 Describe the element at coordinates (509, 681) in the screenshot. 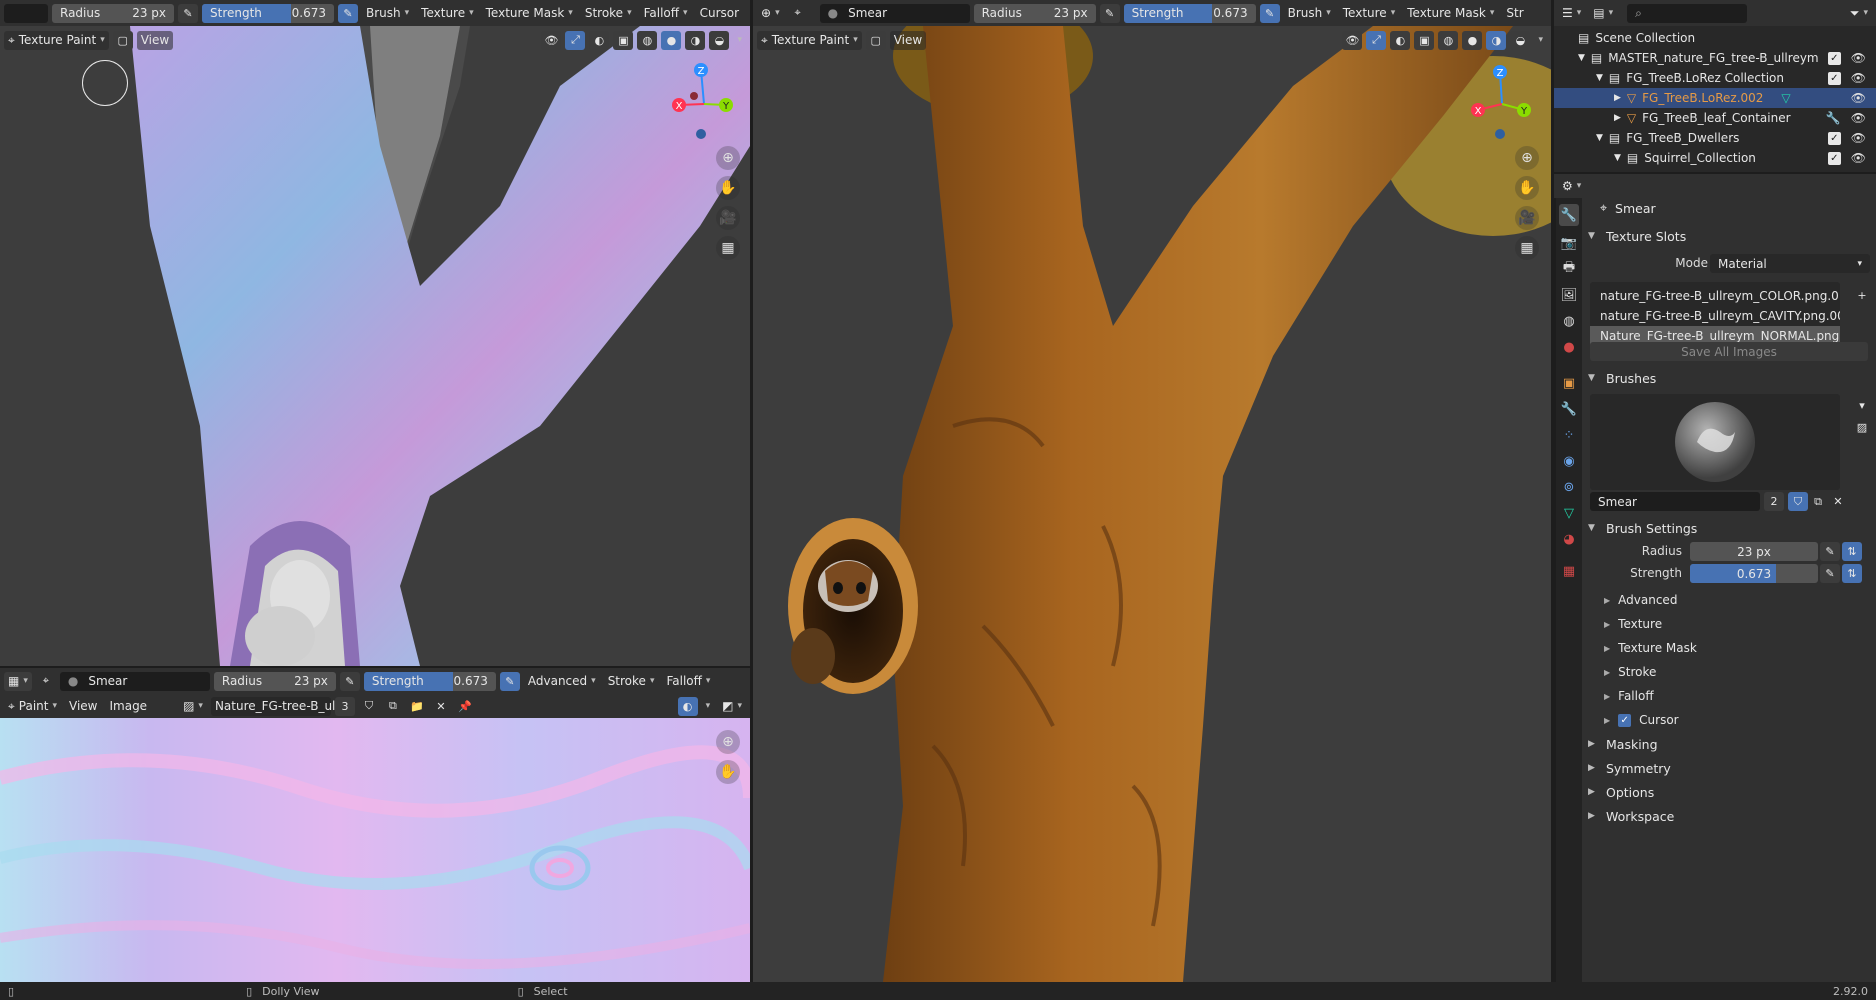

I see `ie-strength-pressure-icon: ✎` at that location.